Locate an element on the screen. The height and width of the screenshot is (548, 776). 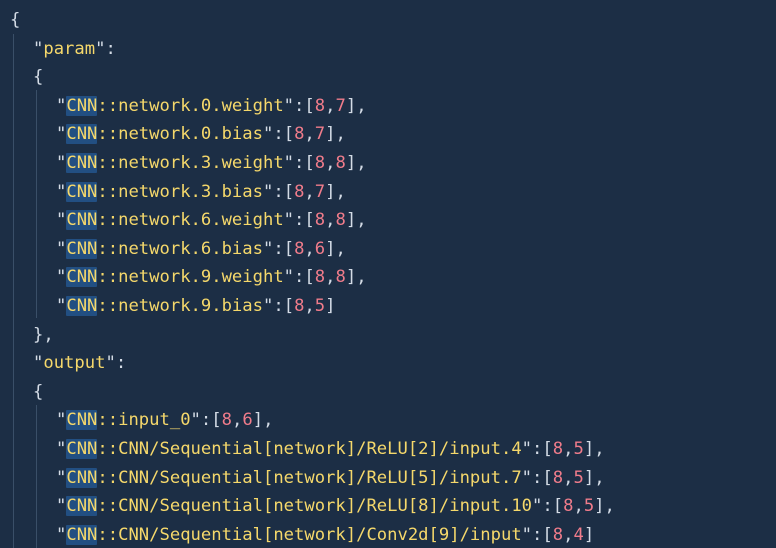
code-line-root-open: { is located at coordinates (10, 20).